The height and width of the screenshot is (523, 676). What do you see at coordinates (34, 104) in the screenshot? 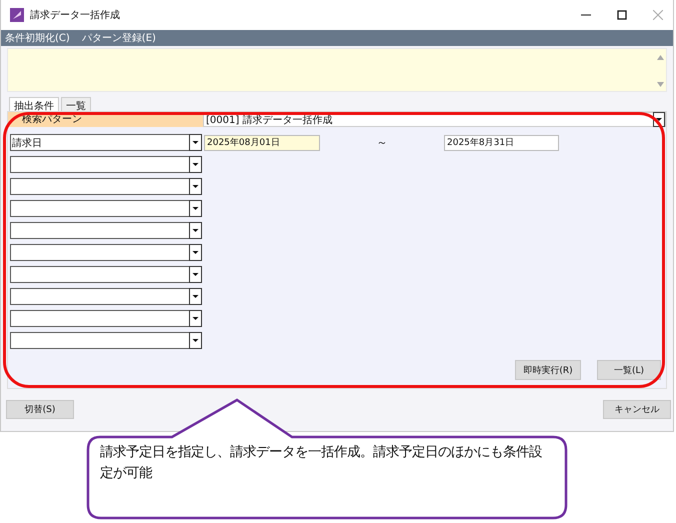
I see `tab: 抽出条件` at bounding box center [34, 104].